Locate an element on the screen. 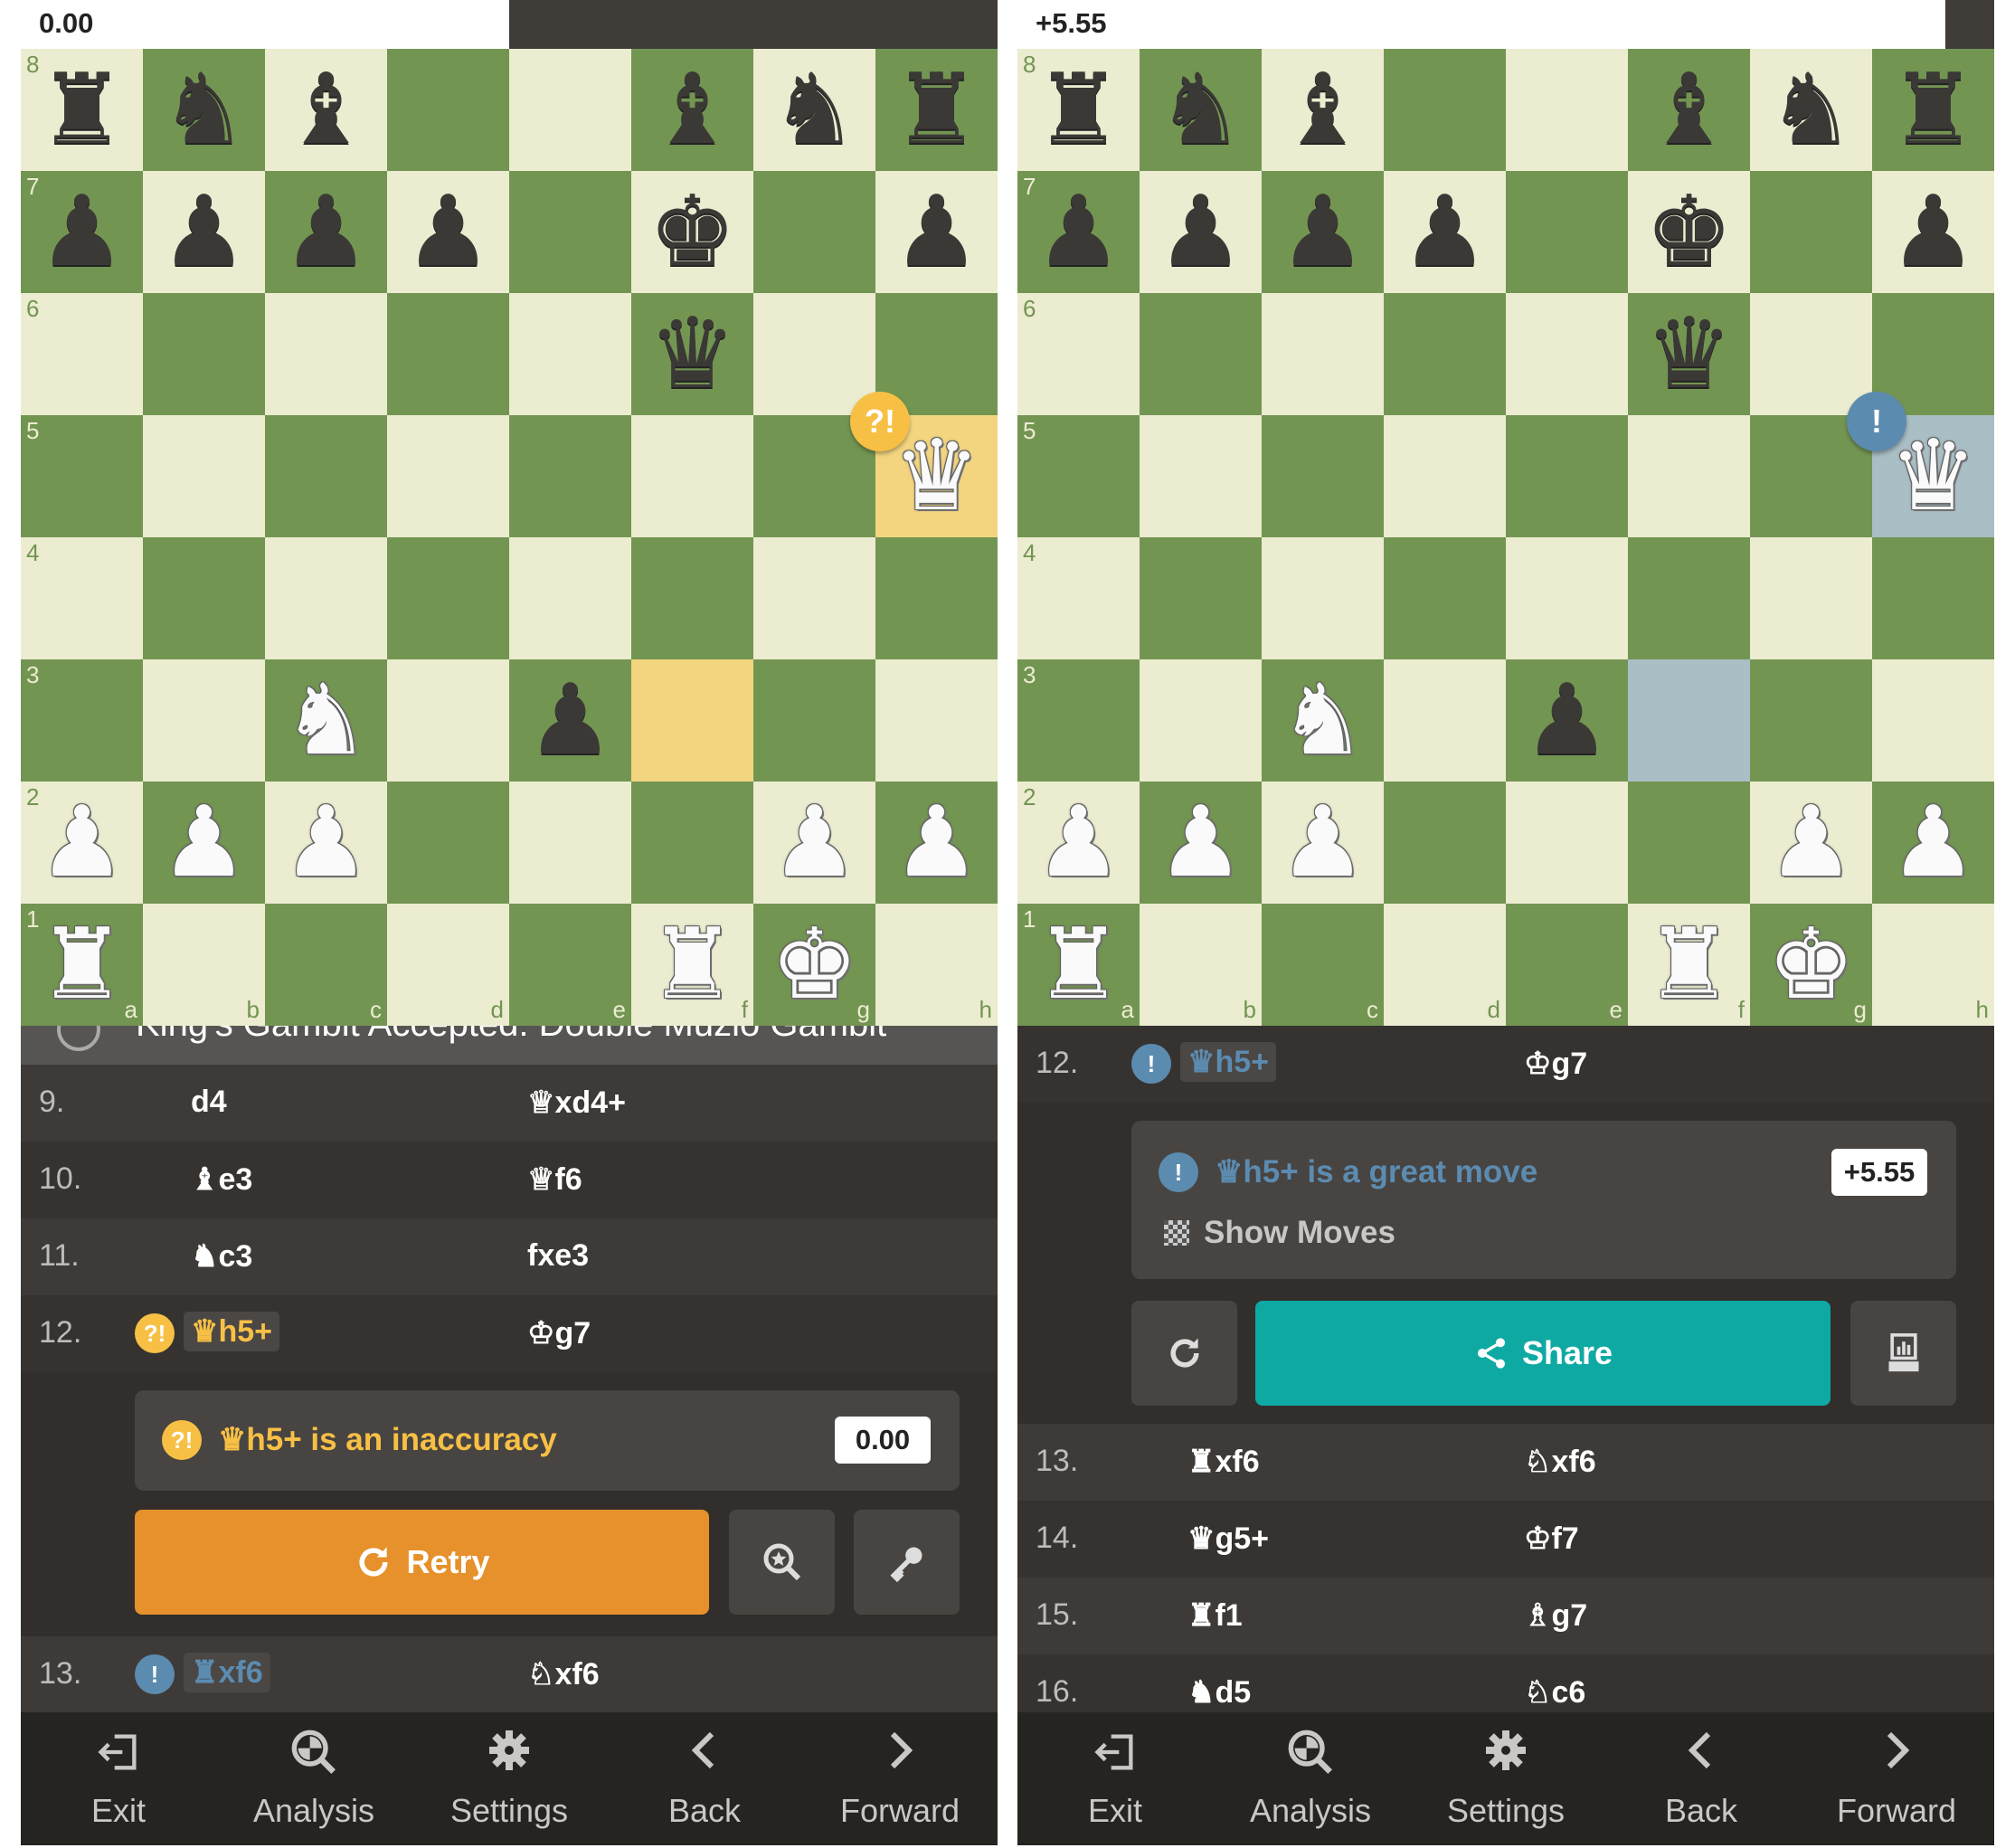  white-move: ♞d5 is located at coordinates (1219, 1693).